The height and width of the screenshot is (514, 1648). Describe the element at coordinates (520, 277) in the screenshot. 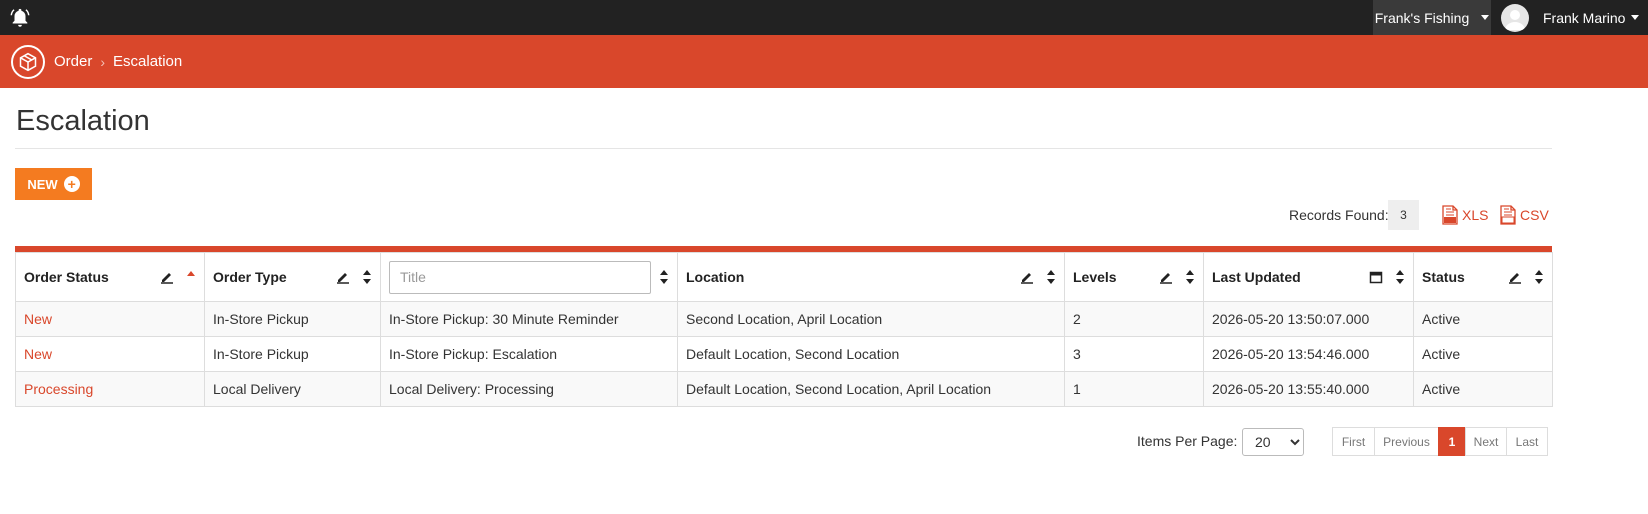

I see `title-filter-input` at that location.